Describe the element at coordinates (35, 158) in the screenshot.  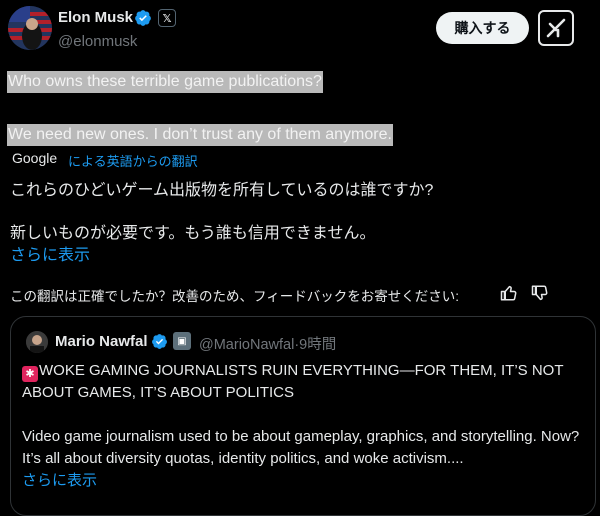
I see `google-logo: Google` at that location.